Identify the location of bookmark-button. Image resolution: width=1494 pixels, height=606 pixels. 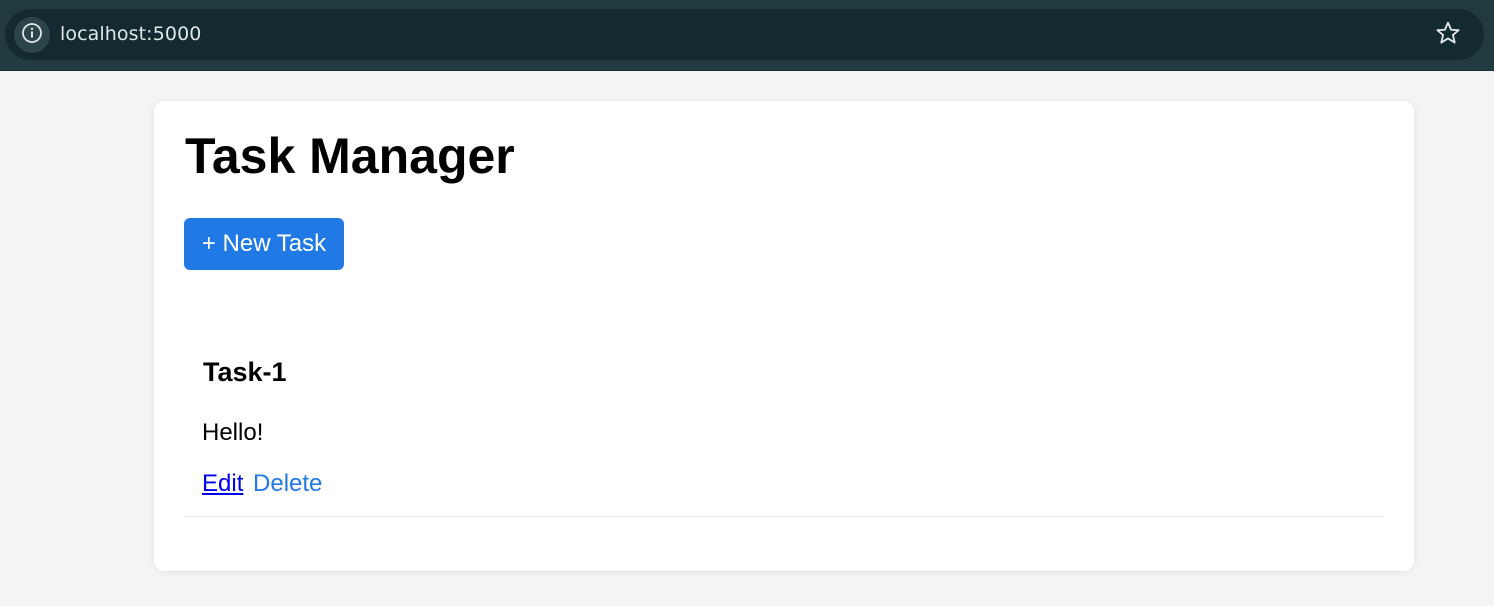
(1448, 35).